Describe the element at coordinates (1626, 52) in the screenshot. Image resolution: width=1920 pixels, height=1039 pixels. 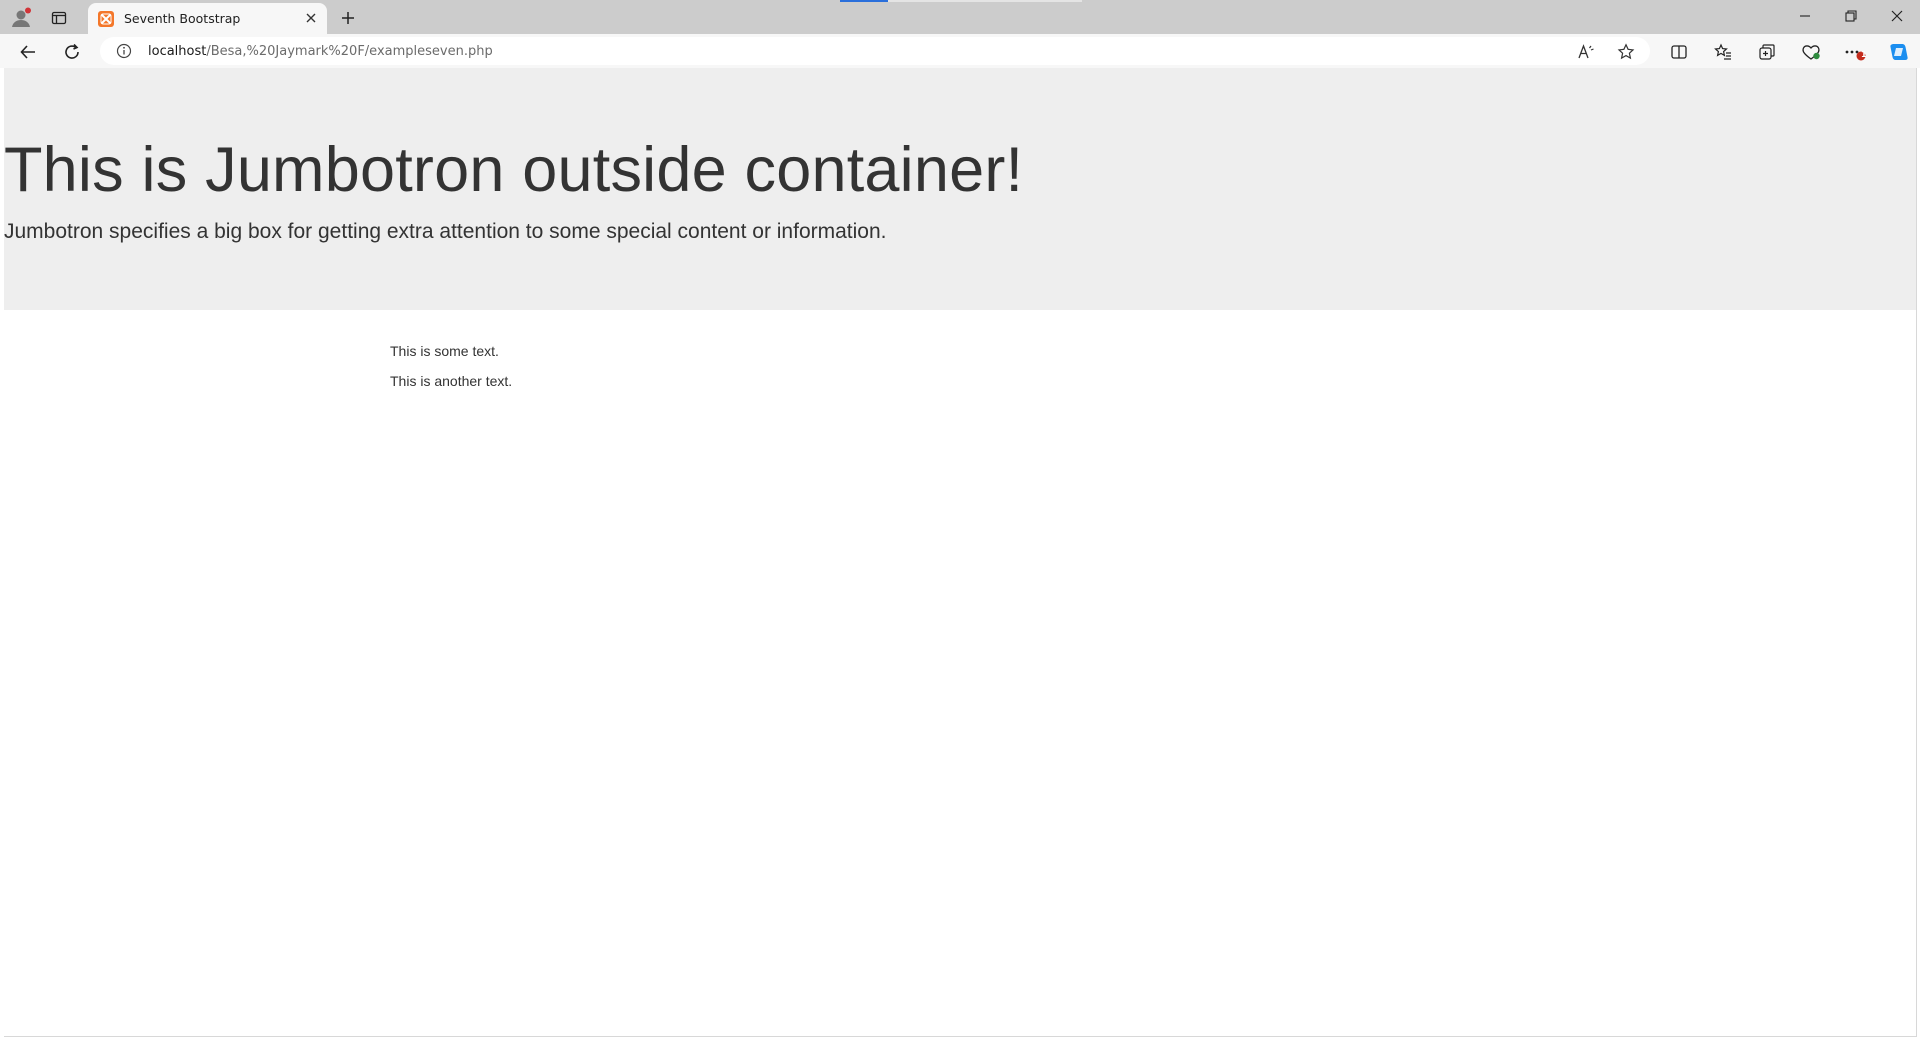
I see `star-icon` at that location.